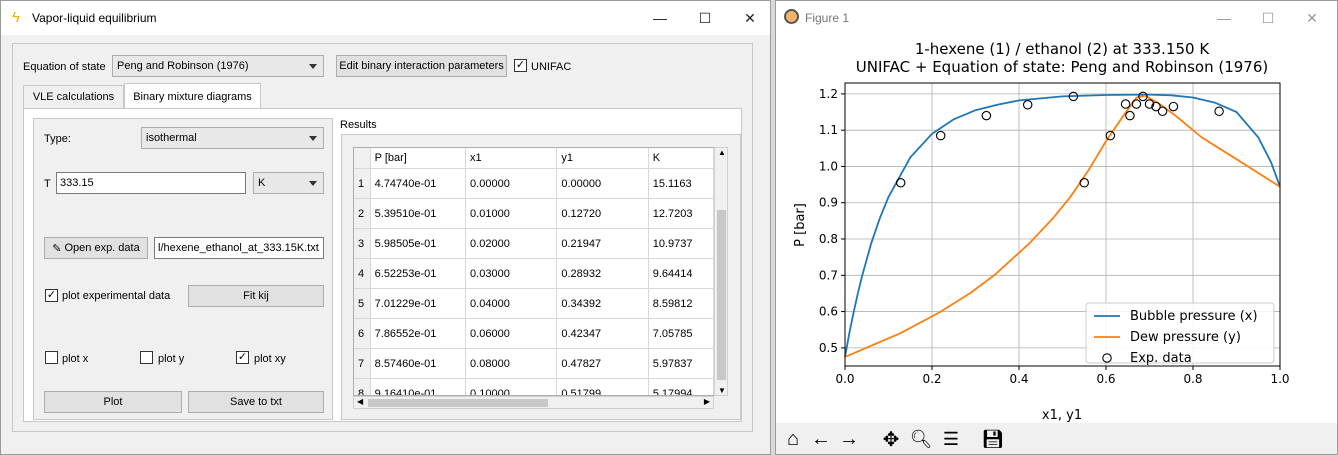 Image resolution: width=1338 pixels, height=455 pixels. What do you see at coordinates (146, 357) in the screenshot?
I see `plot-y-checkbox` at bounding box center [146, 357].